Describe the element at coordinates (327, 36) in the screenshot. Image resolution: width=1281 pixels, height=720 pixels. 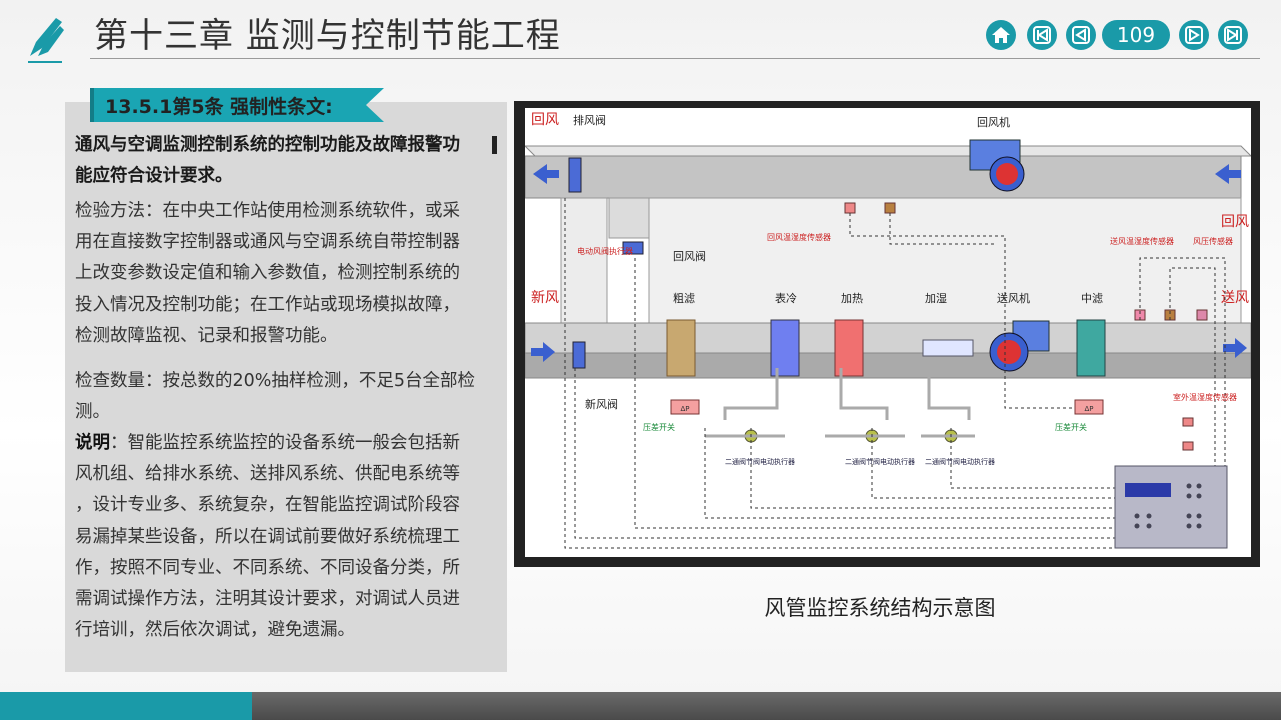
I see `page-title: 第十三章 监测与控制节能工程` at that location.